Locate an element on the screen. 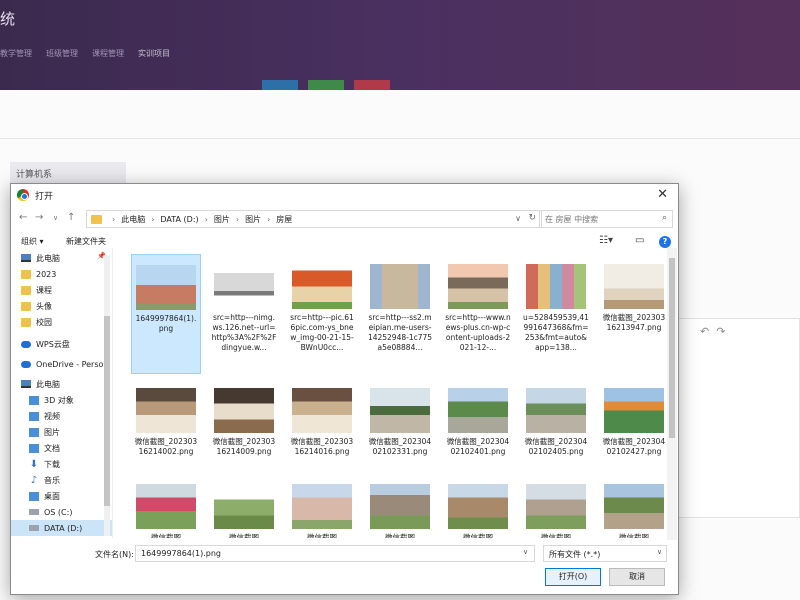 The width and height of the screenshot is (800, 600). nav-item-data-d: DATA (D:) is located at coordinates (61, 528).